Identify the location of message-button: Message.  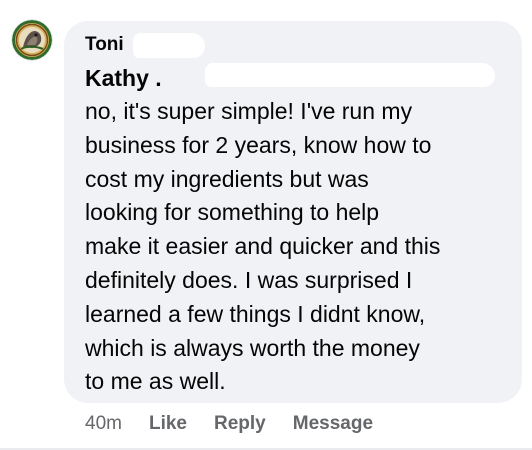
(333, 423).